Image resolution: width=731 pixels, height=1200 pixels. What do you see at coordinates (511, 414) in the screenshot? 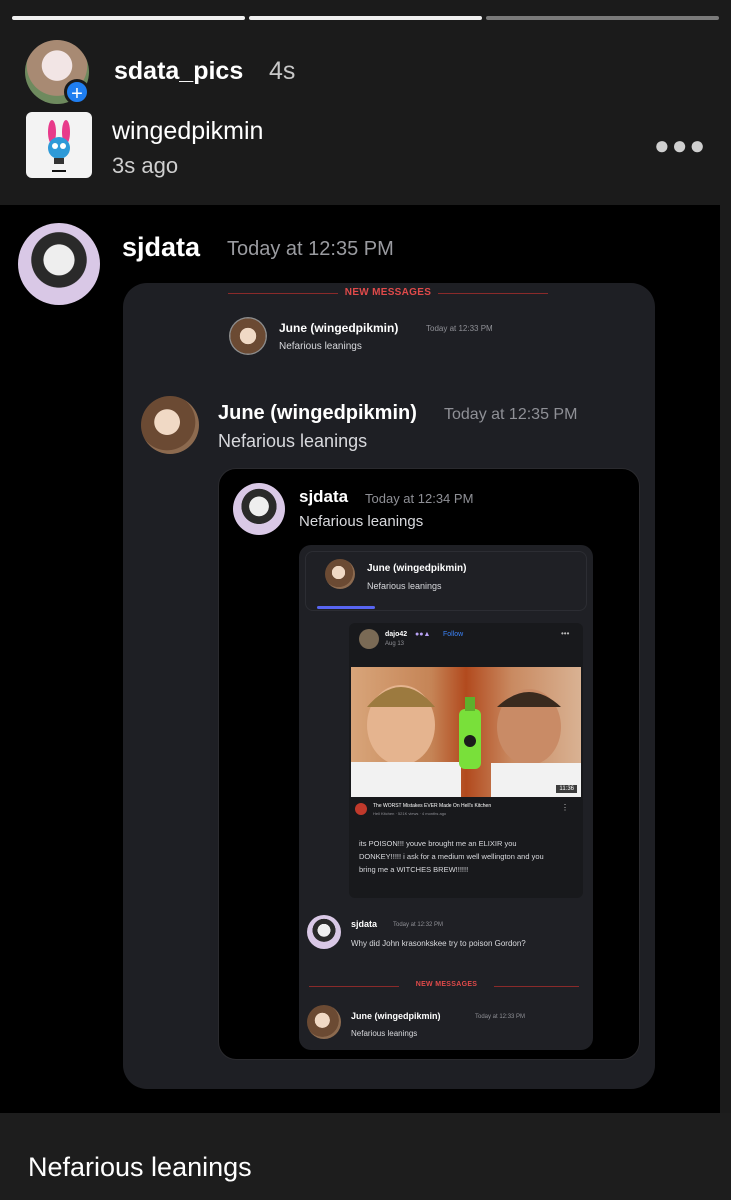
I see `card1-time: Today at 12:35 PM` at bounding box center [511, 414].